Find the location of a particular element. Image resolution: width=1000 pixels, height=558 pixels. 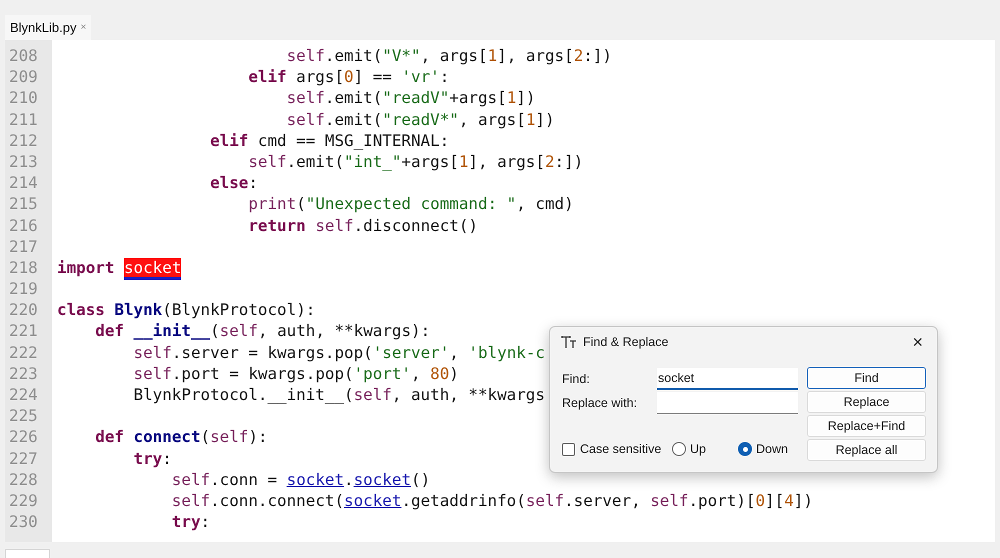

line-number: 227 is located at coordinates (23, 458).